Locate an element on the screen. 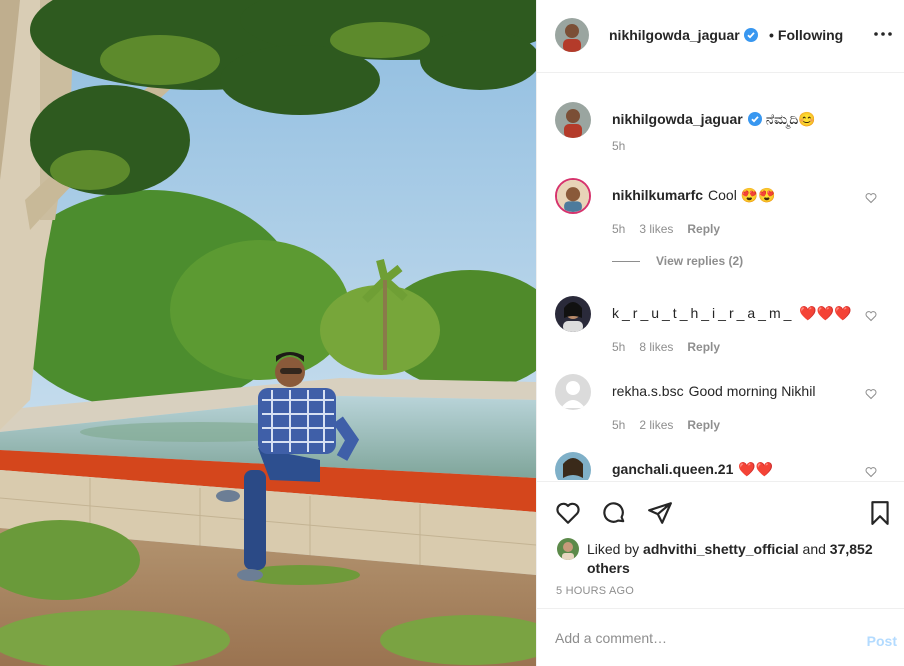 Image resolution: width=904 pixels, height=666 pixels. caption-time: 5h is located at coordinates (619, 146).